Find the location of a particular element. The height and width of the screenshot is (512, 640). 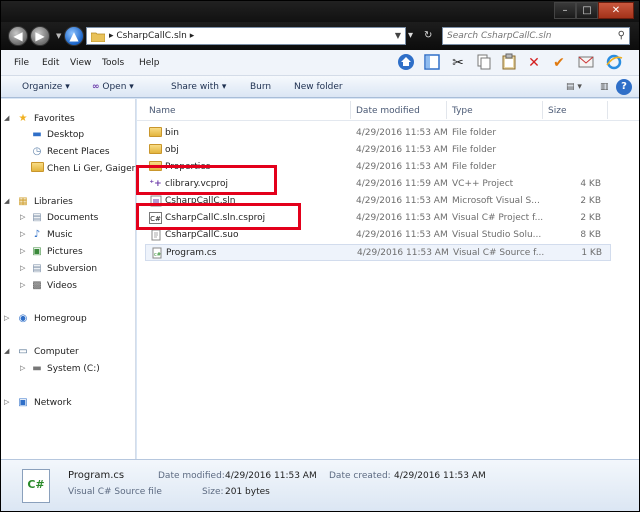

nav-favorites: ◢ ★ Favorites is located at coordinates (67, 119).